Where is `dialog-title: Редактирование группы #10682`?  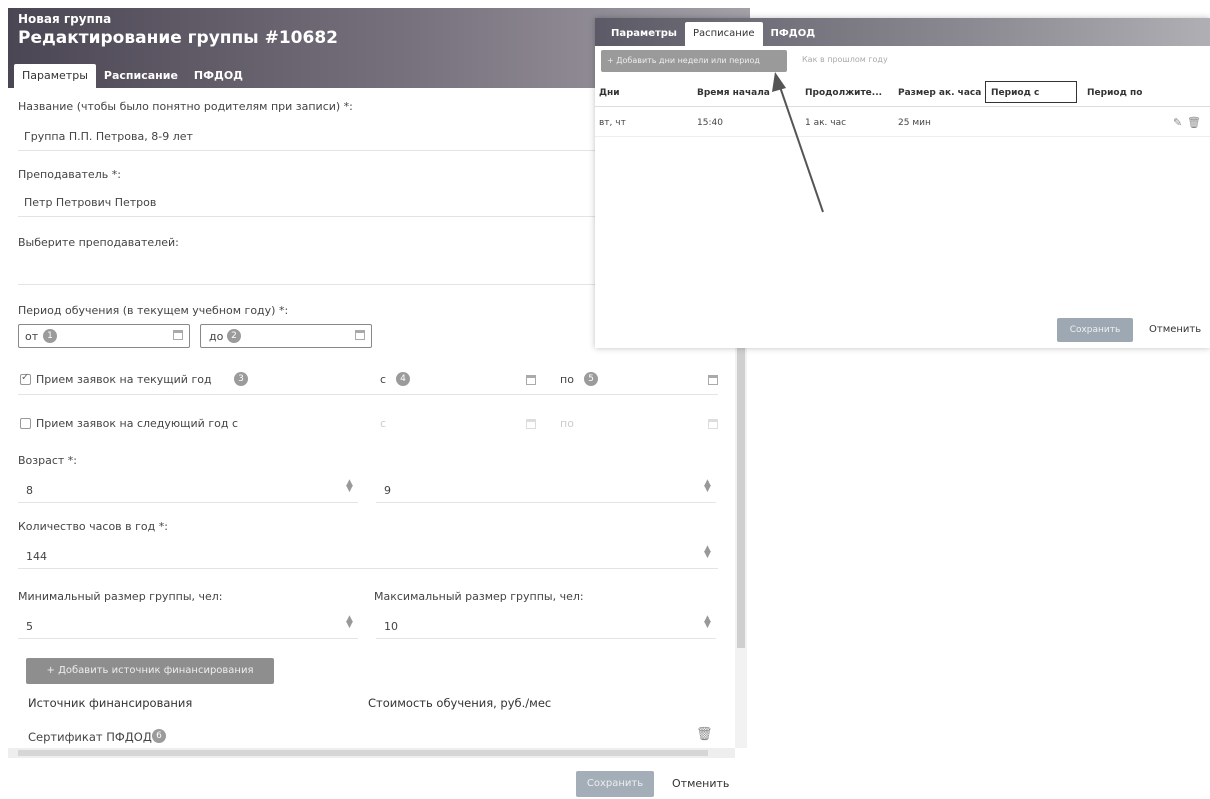
dialog-title: Редактирование группы #10682 is located at coordinates (178, 38).